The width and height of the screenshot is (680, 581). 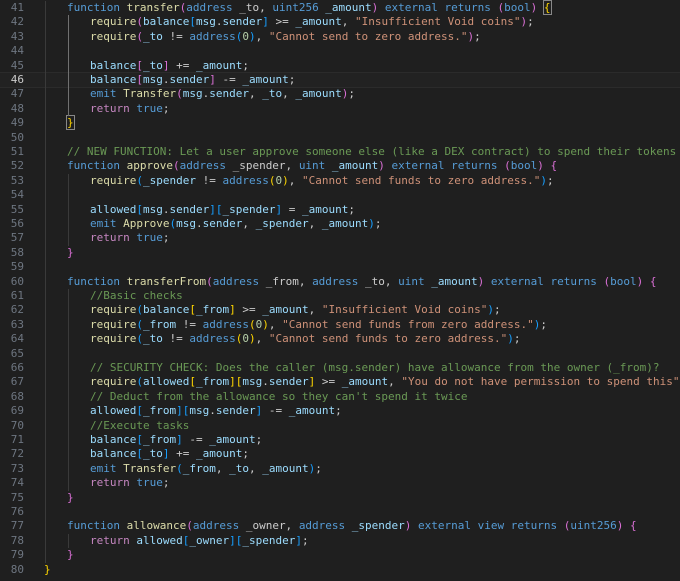 I want to click on code-line: 72 balance[_to] += _amount;, so click(x=340, y=454).